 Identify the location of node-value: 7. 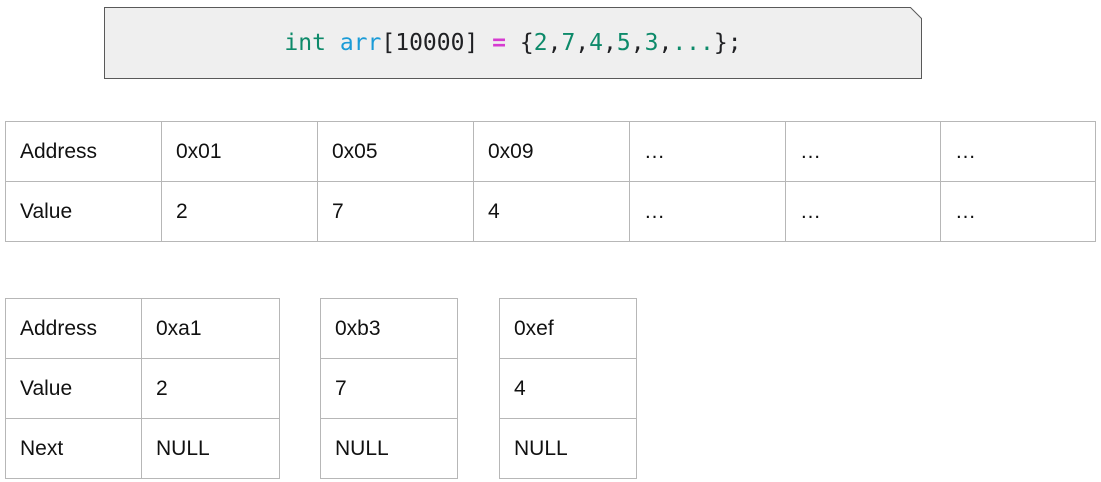
(389, 388).